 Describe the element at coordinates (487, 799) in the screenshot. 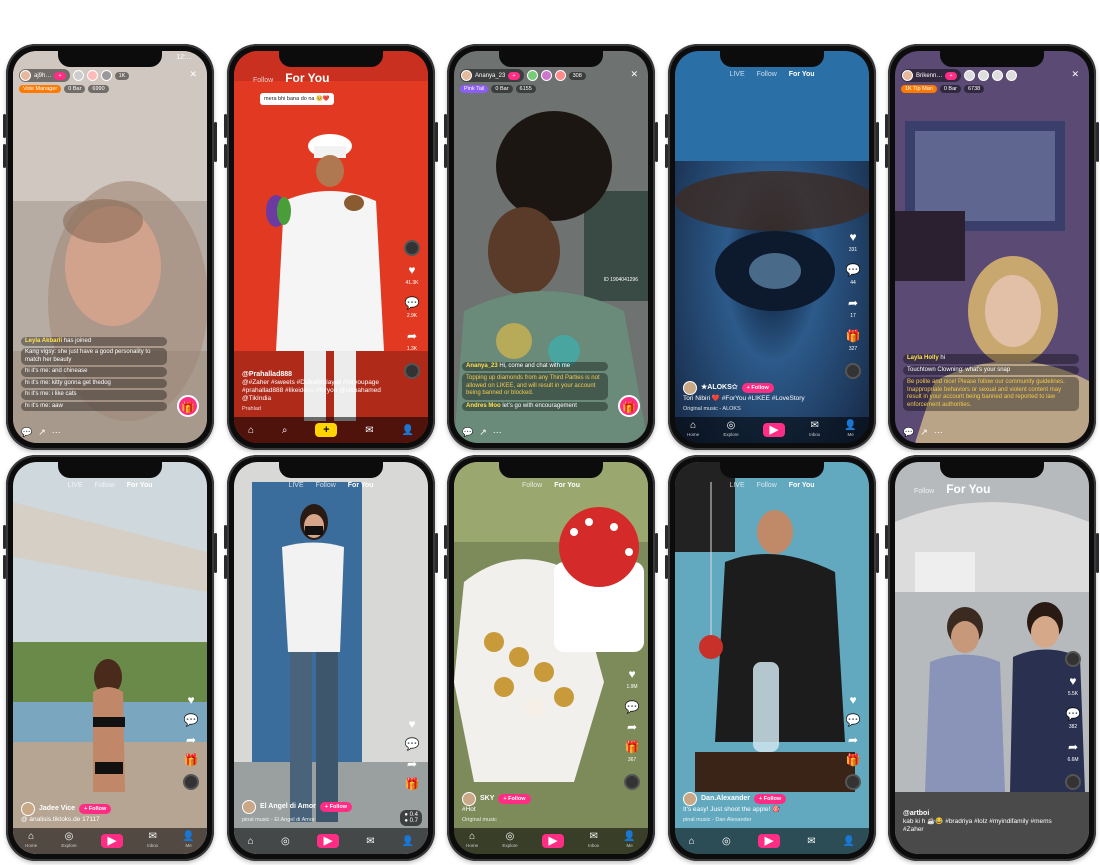

I see `username: SKY` at that location.